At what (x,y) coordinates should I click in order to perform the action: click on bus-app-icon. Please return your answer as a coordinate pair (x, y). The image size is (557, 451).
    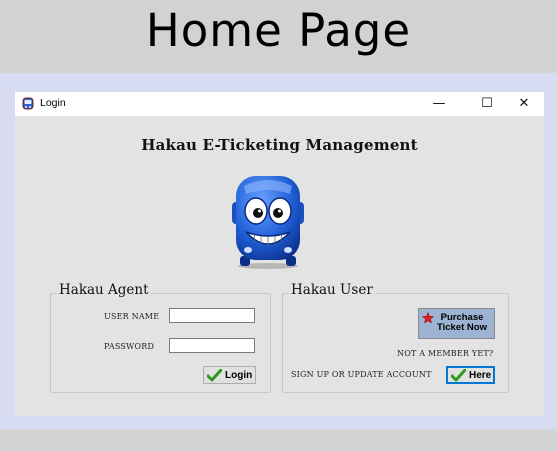
    Looking at the image, I should click on (28, 103).